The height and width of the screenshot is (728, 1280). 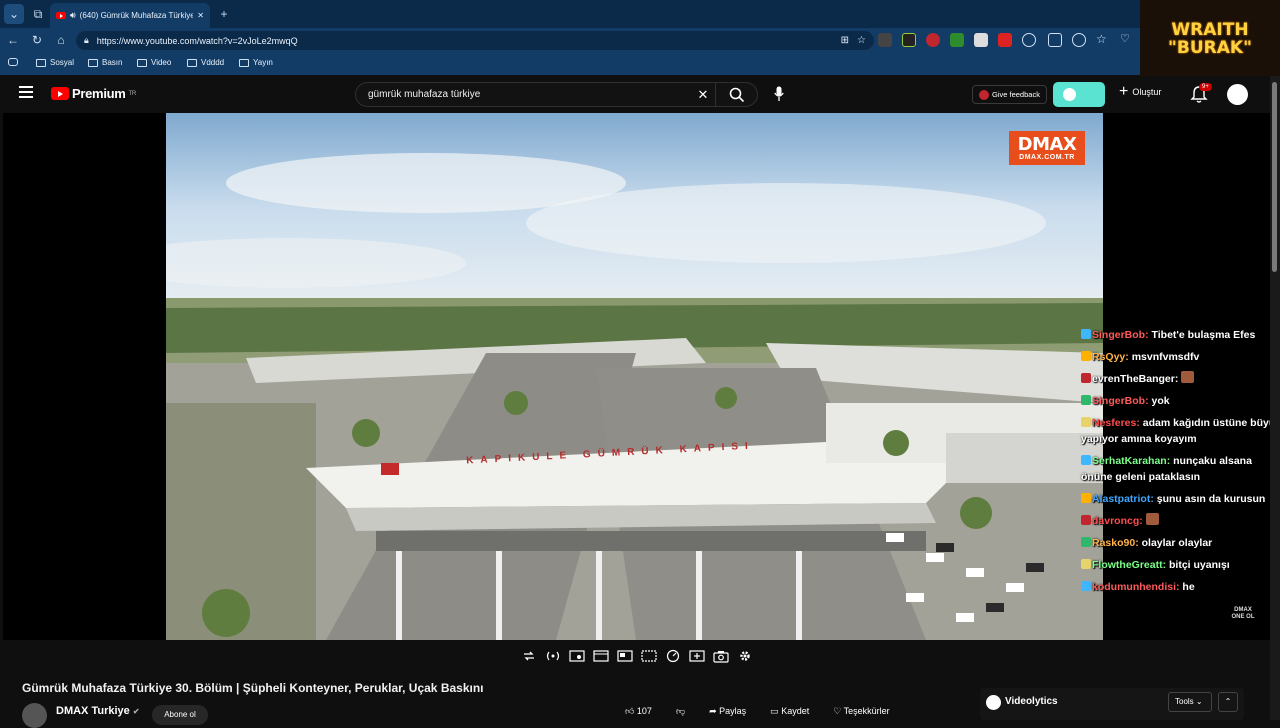 What do you see at coordinates (93, 93) in the screenshot?
I see `youtube-premium-logo: Premium TR` at bounding box center [93, 93].